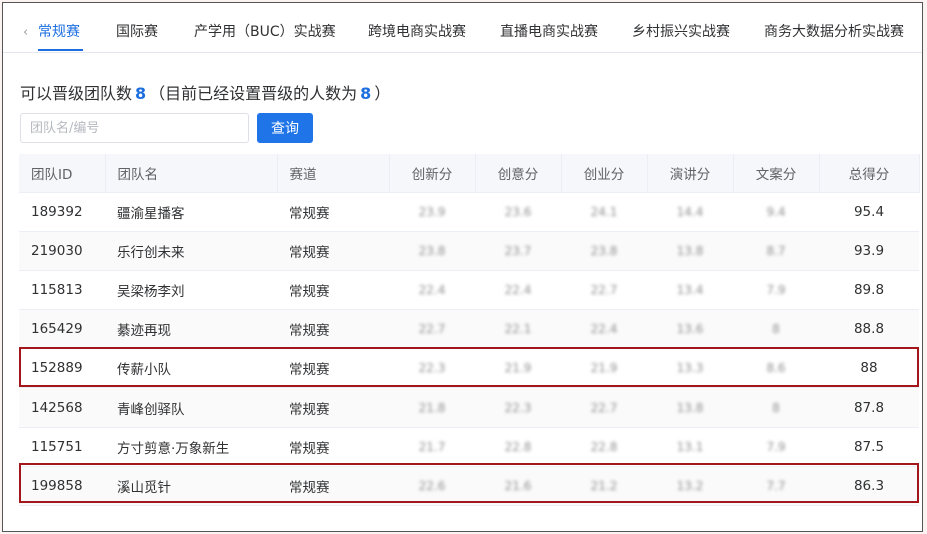  Describe the element at coordinates (776, 173) in the screenshot. I see `header-copywriting: 文案分` at that location.